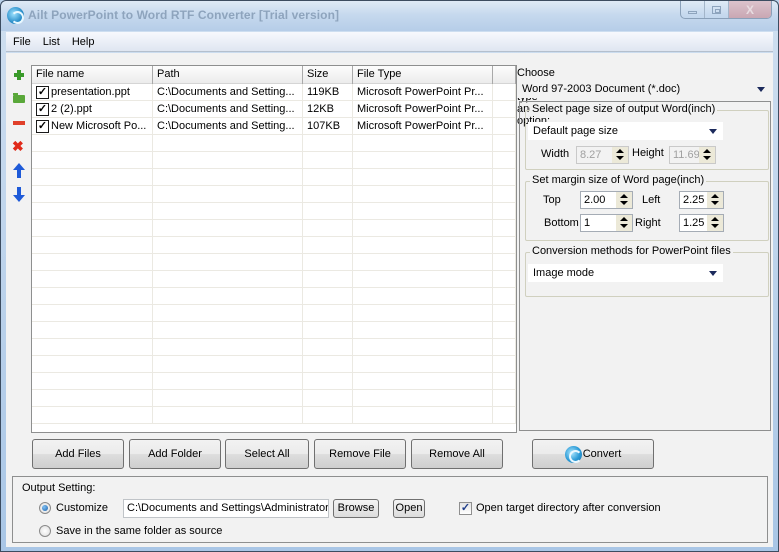 Image resolution: width=779 pixels, height=552 pixels. Describe the element at coordinates (602, 454) in the screenshot. I see `convert-label: Convert` at that location.